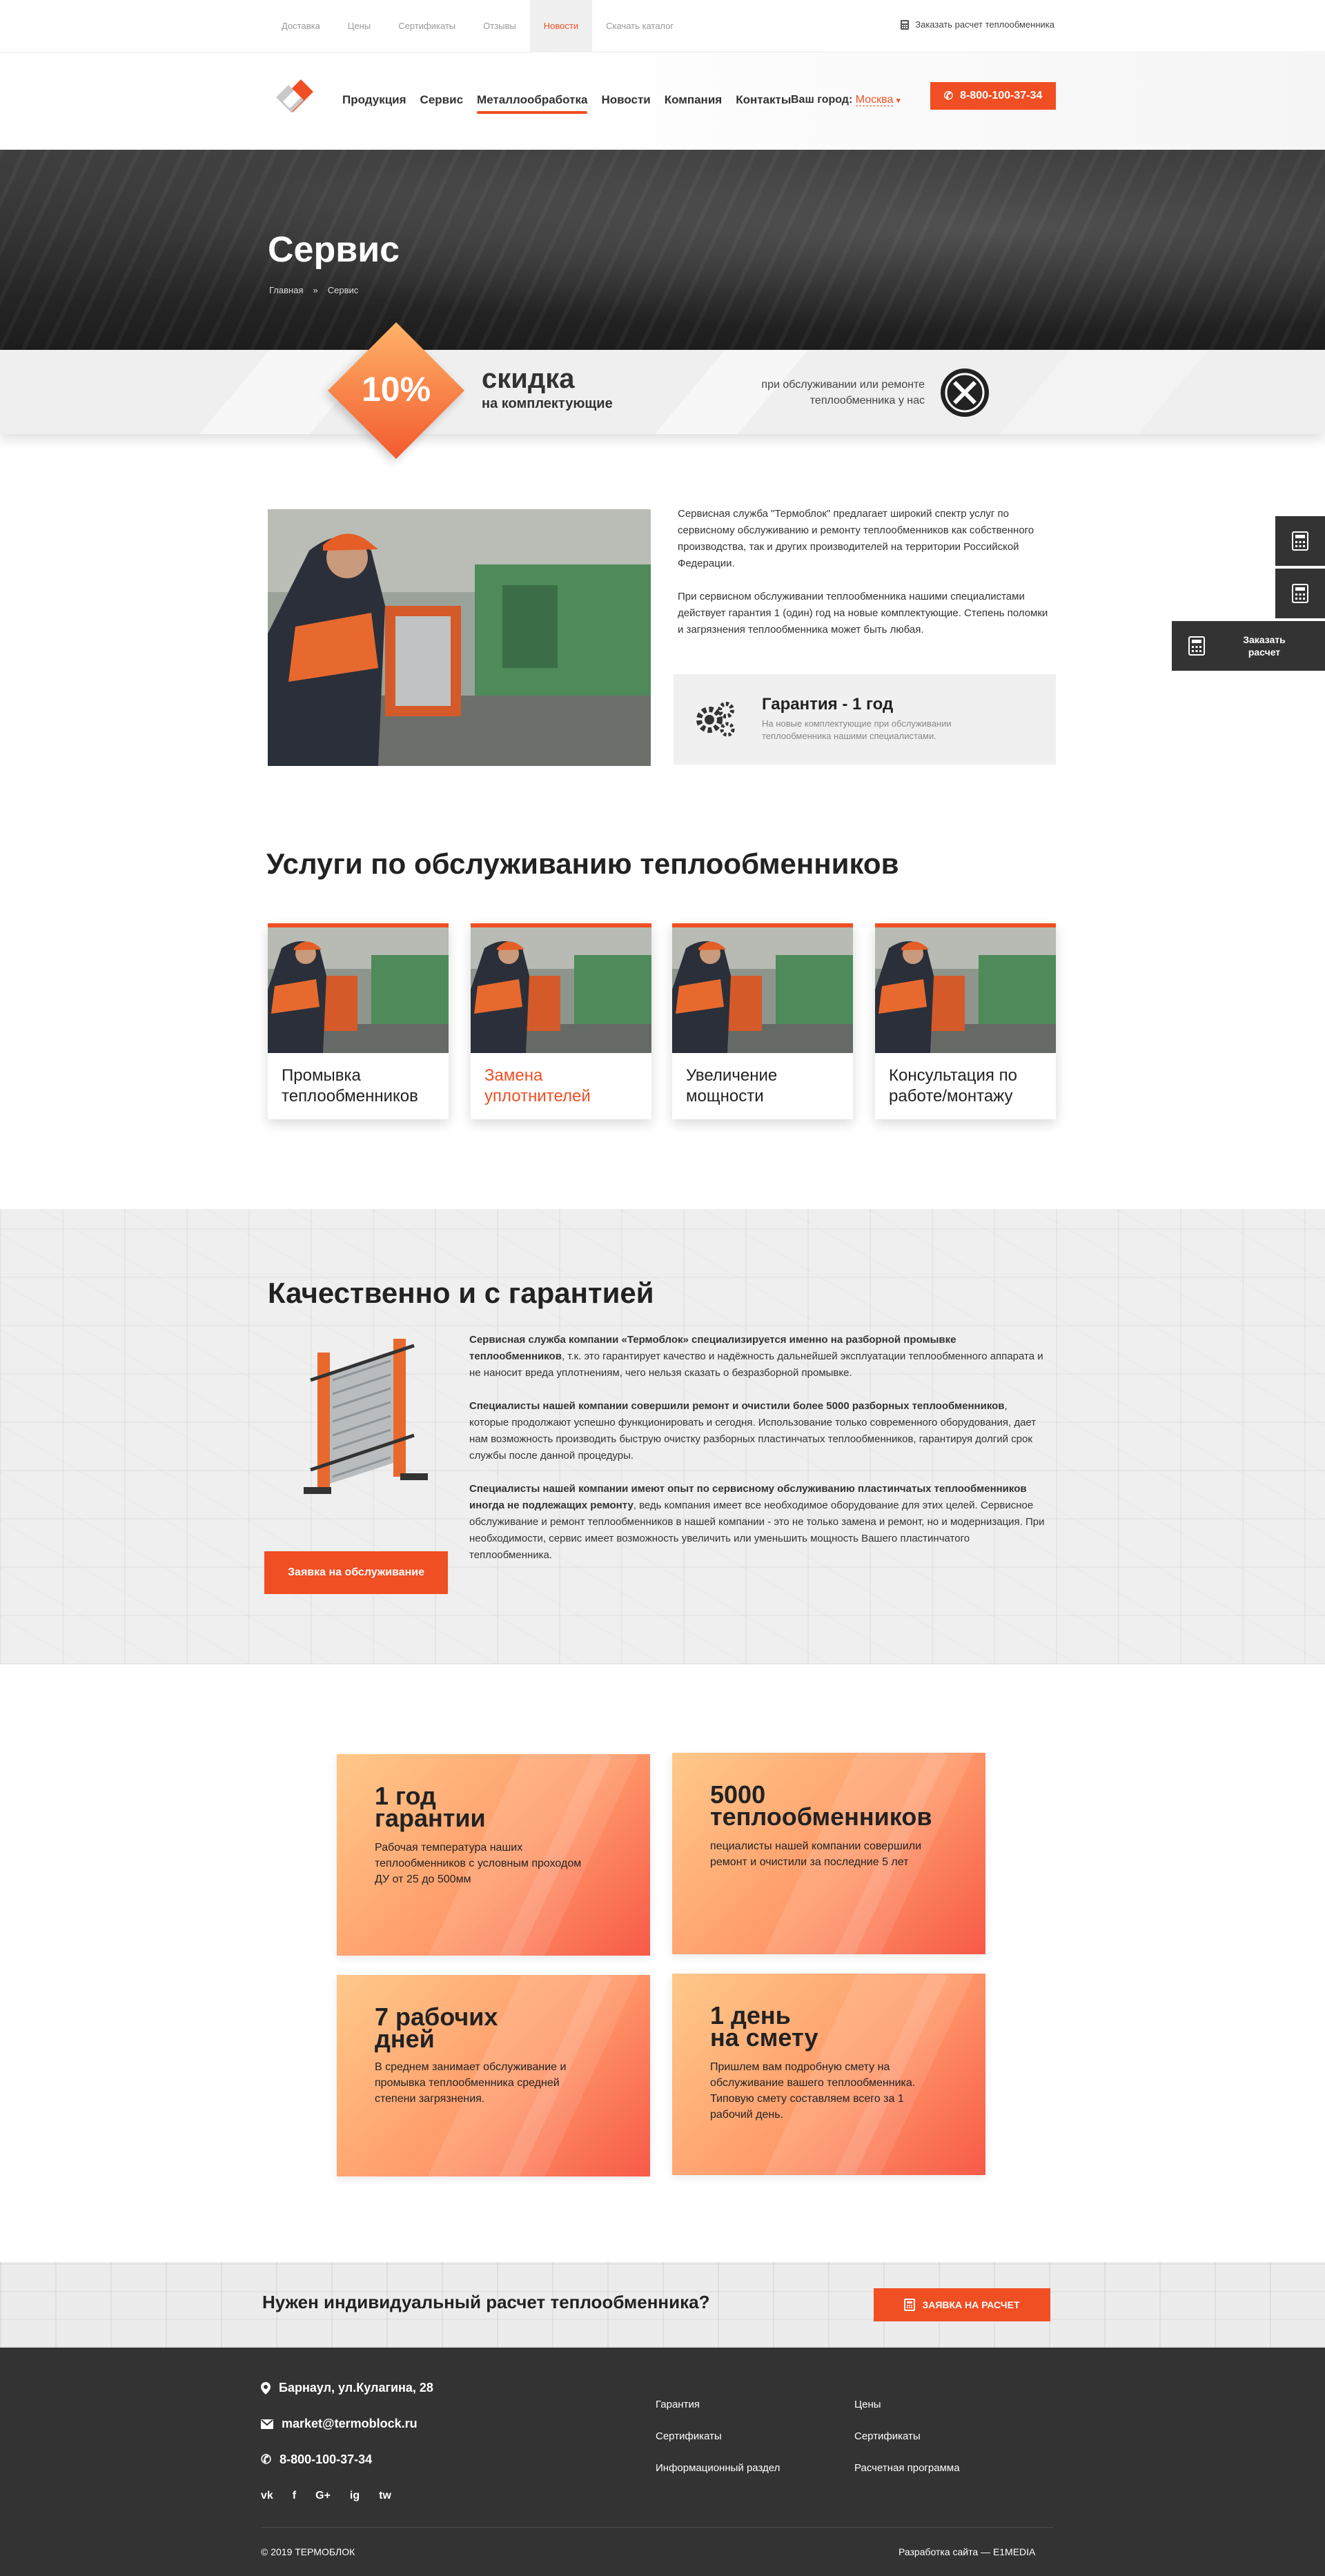 The height and width of the screenshot is (2576, 1325). I want to click on instagram-icon: ig, so click(355, 2496).